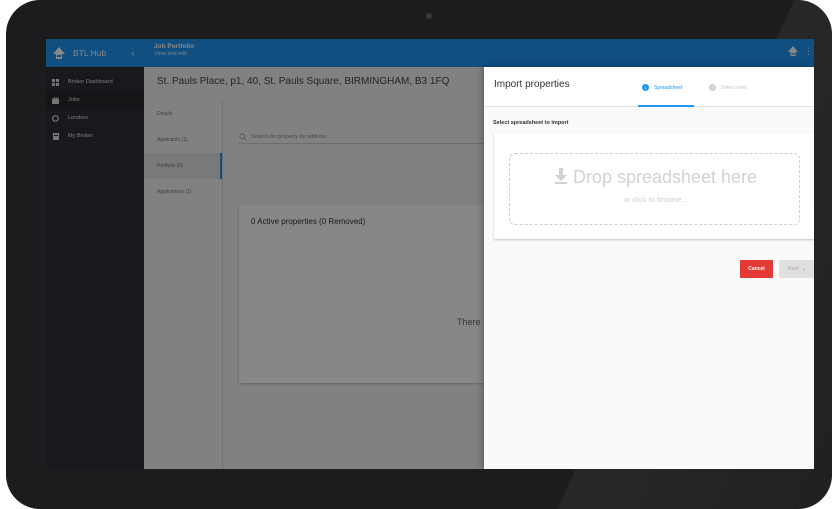  What do you see at coordinates (793, 269) in the screenshot?
I see `next-label: Next` at bounding box center [793, 269].